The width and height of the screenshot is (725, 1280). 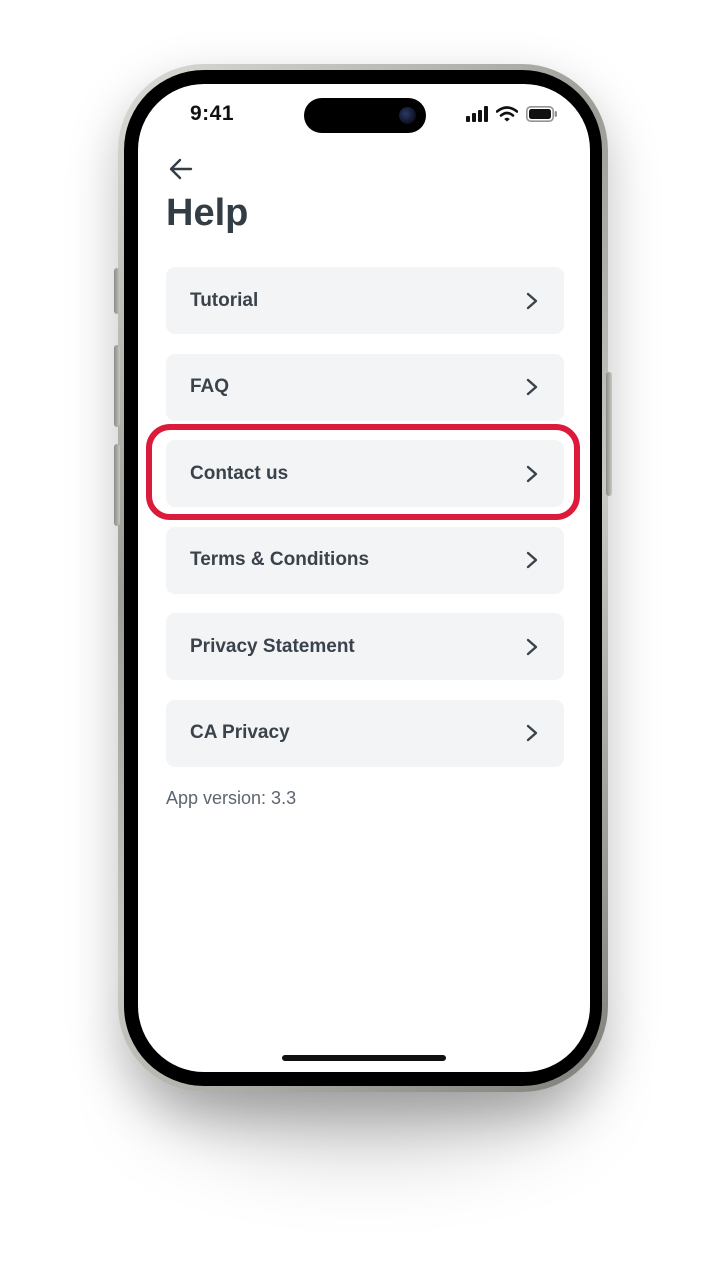 What do you see at coordinates (210, 386) in the screenshot?
I see `menu-item-label: FAQ` at bounding box center [210, 386].